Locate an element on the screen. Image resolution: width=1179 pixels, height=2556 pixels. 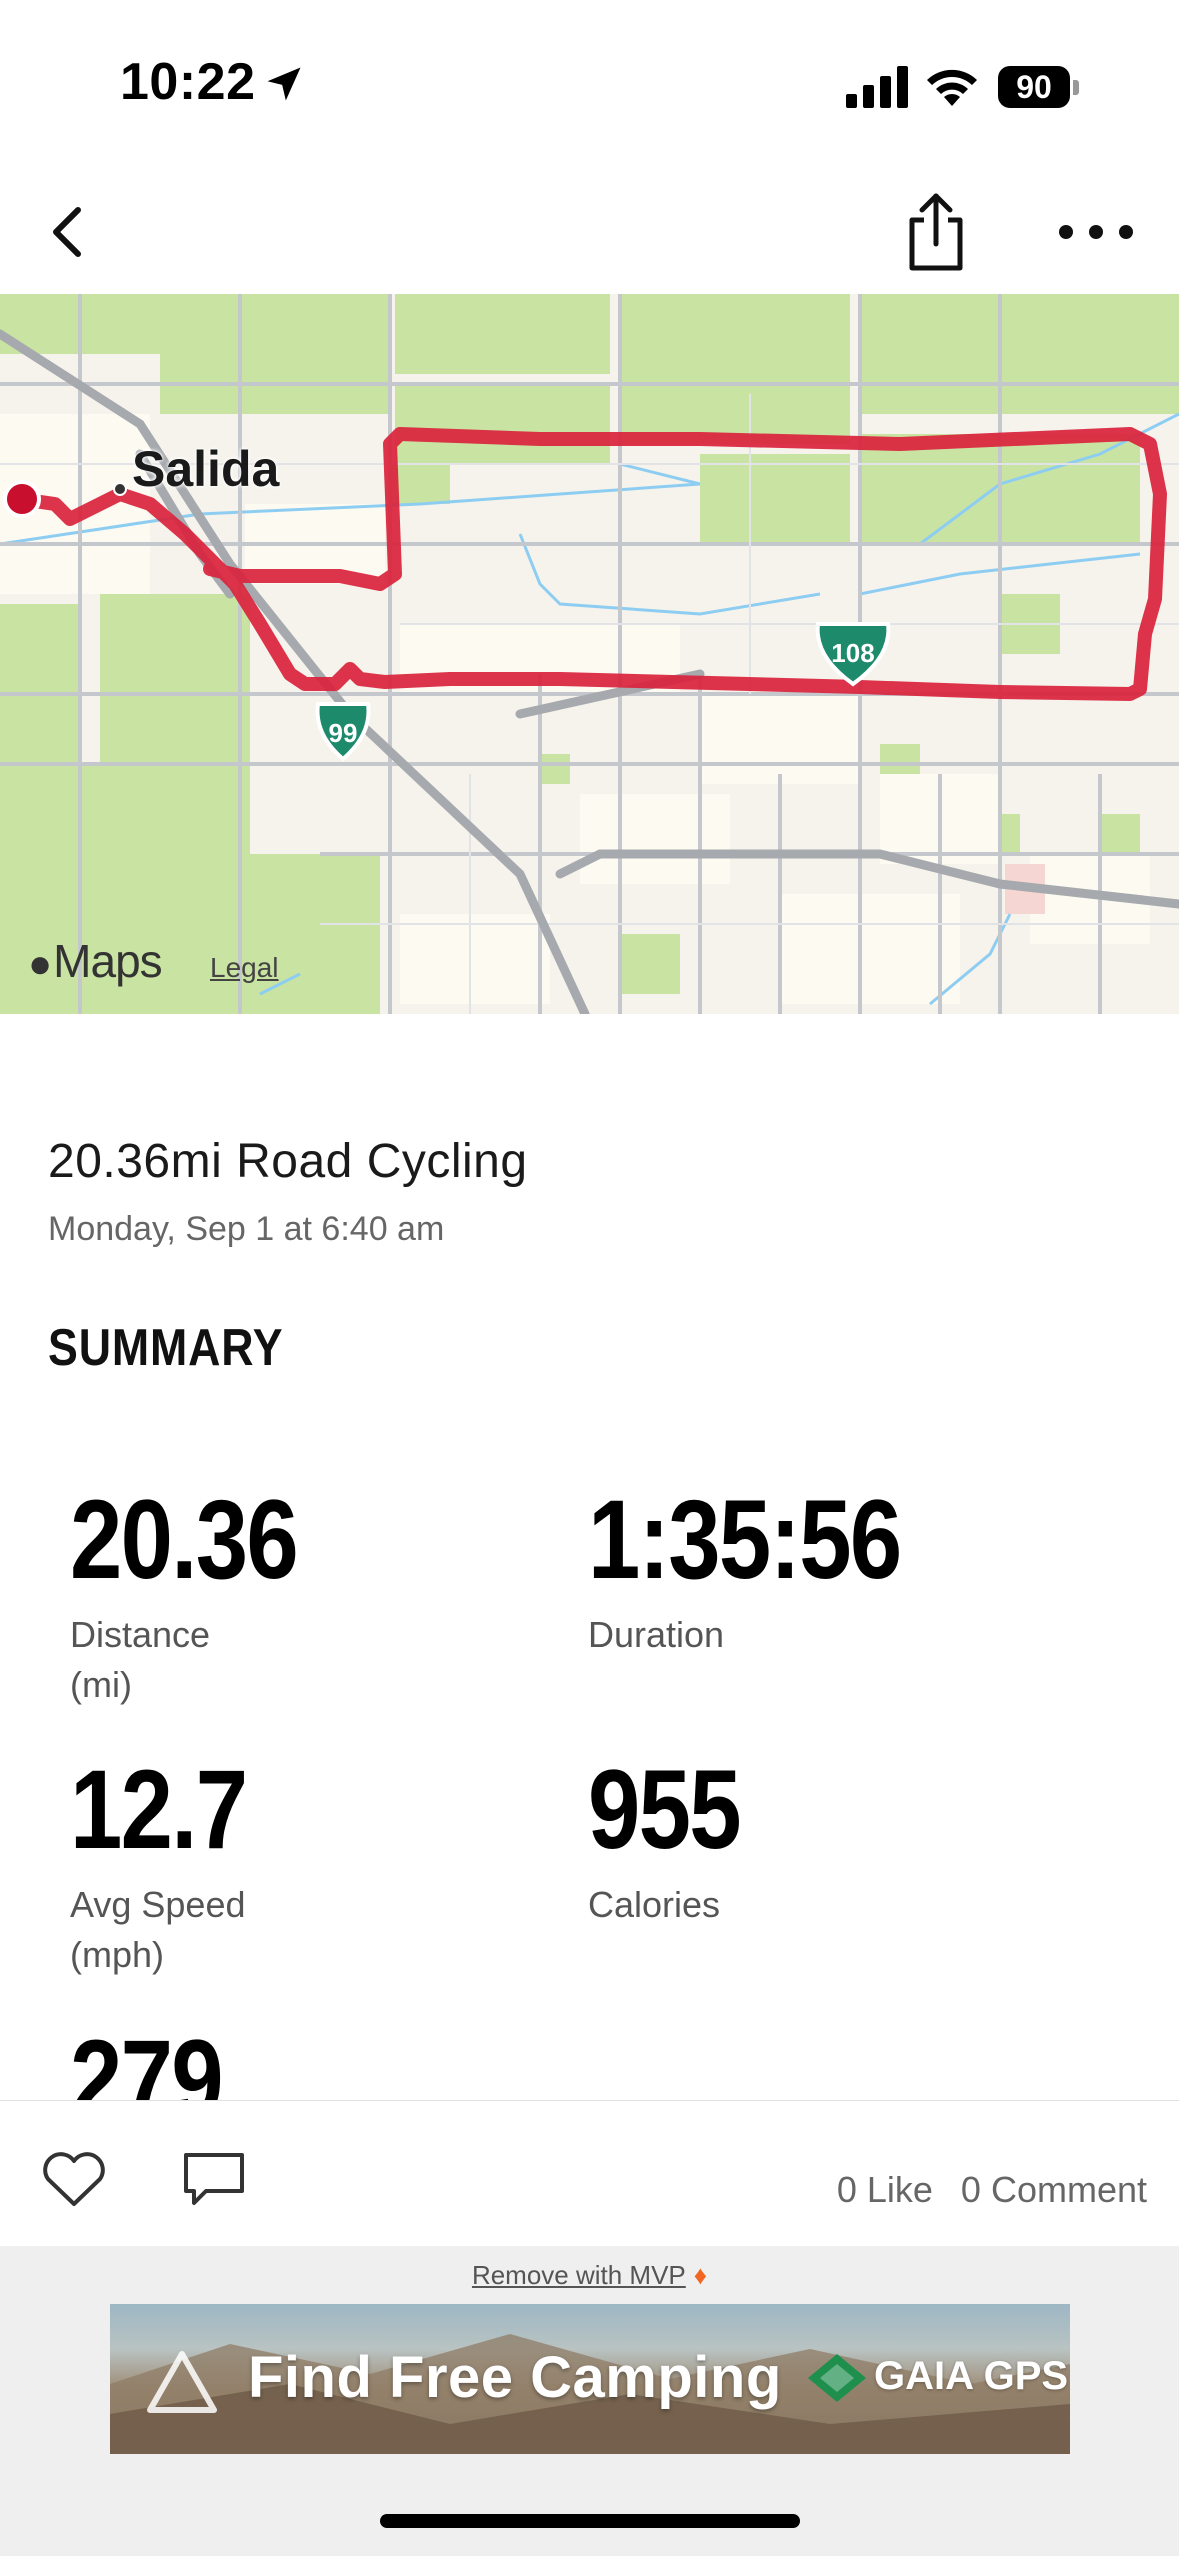
stat-value: 279 is located at coordinates (147, 2062).